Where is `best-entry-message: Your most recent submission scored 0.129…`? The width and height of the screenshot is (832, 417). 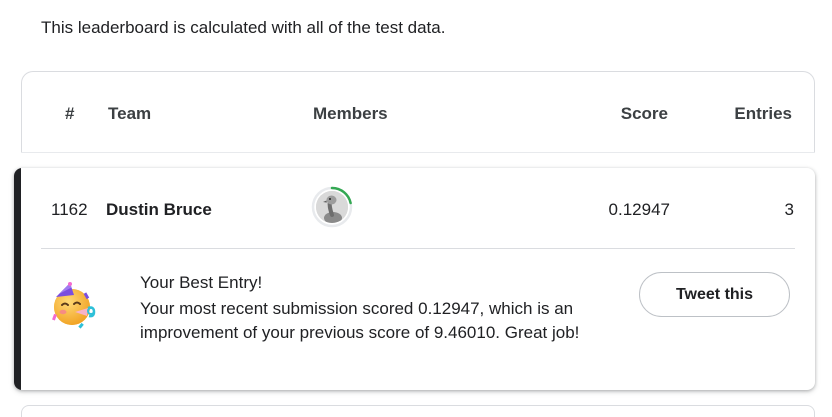
best-entry-message: Your most recent submission scored 0.129… is located at coordinates (360, 320).